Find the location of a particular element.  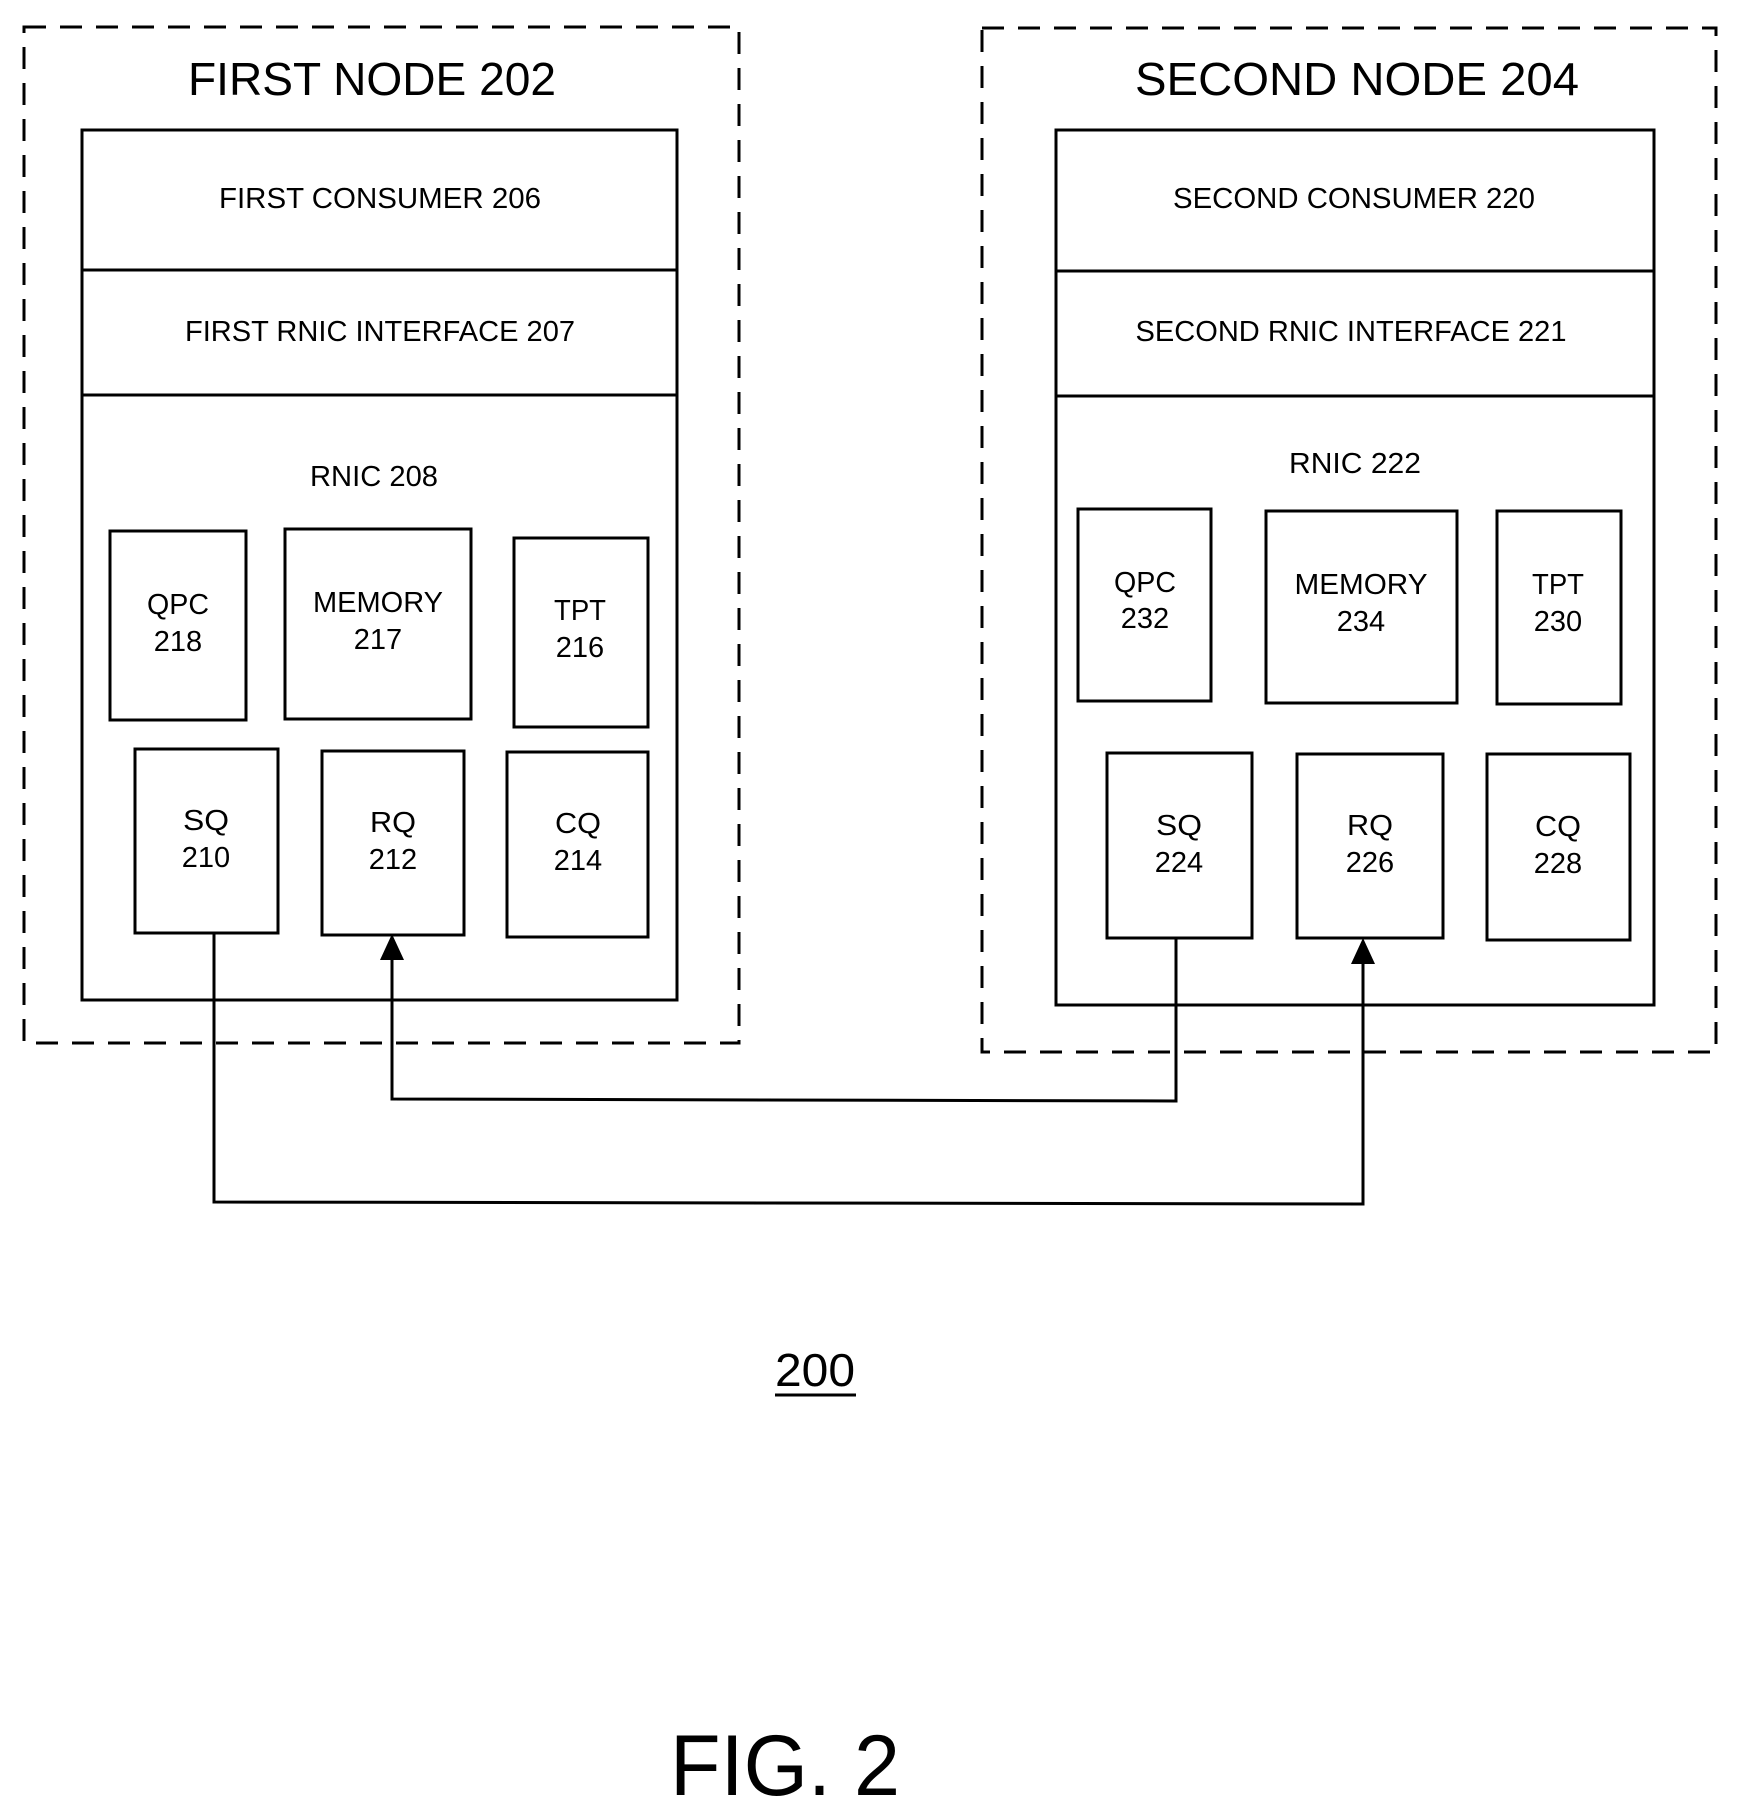

second-sq-block: SQ 224 is located at coordinates (1179, 845).